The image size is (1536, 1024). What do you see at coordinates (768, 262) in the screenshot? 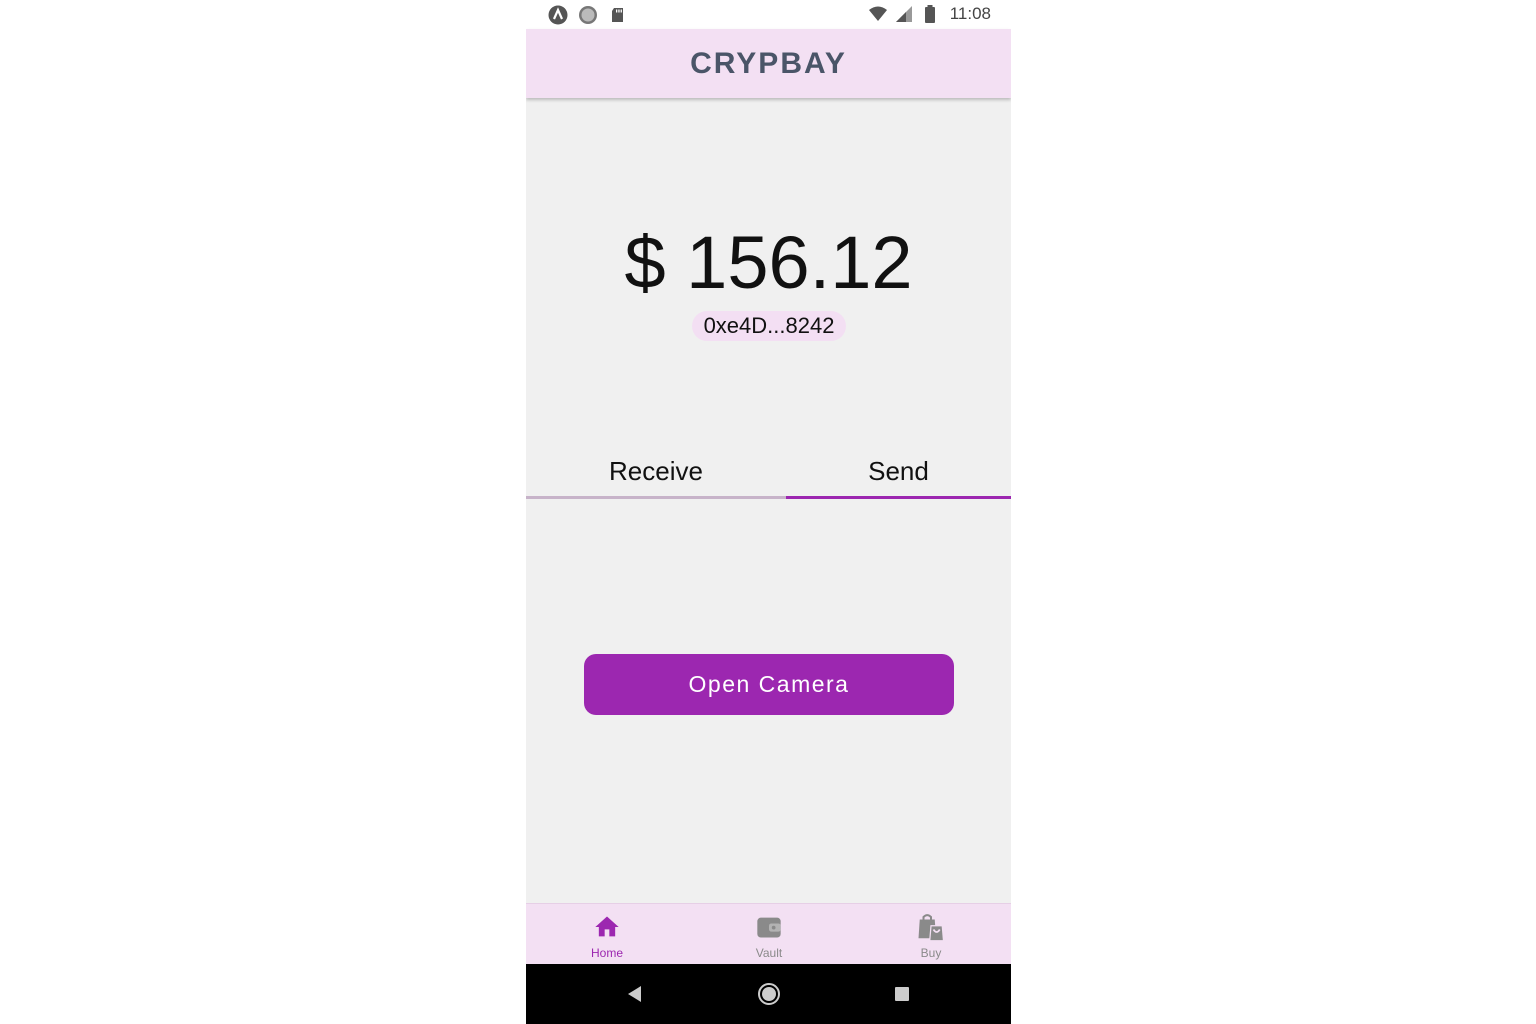
I see `wallet-balance: $ 156.12` at bounding box center [768, 262].